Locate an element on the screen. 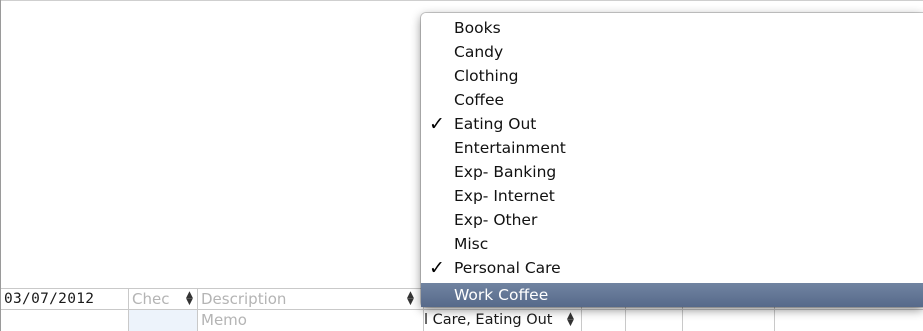 This screenshot has width=923, height=331. category-field: l Care, Eating Out ▲ ▼ is located at coordinates (503, 320).